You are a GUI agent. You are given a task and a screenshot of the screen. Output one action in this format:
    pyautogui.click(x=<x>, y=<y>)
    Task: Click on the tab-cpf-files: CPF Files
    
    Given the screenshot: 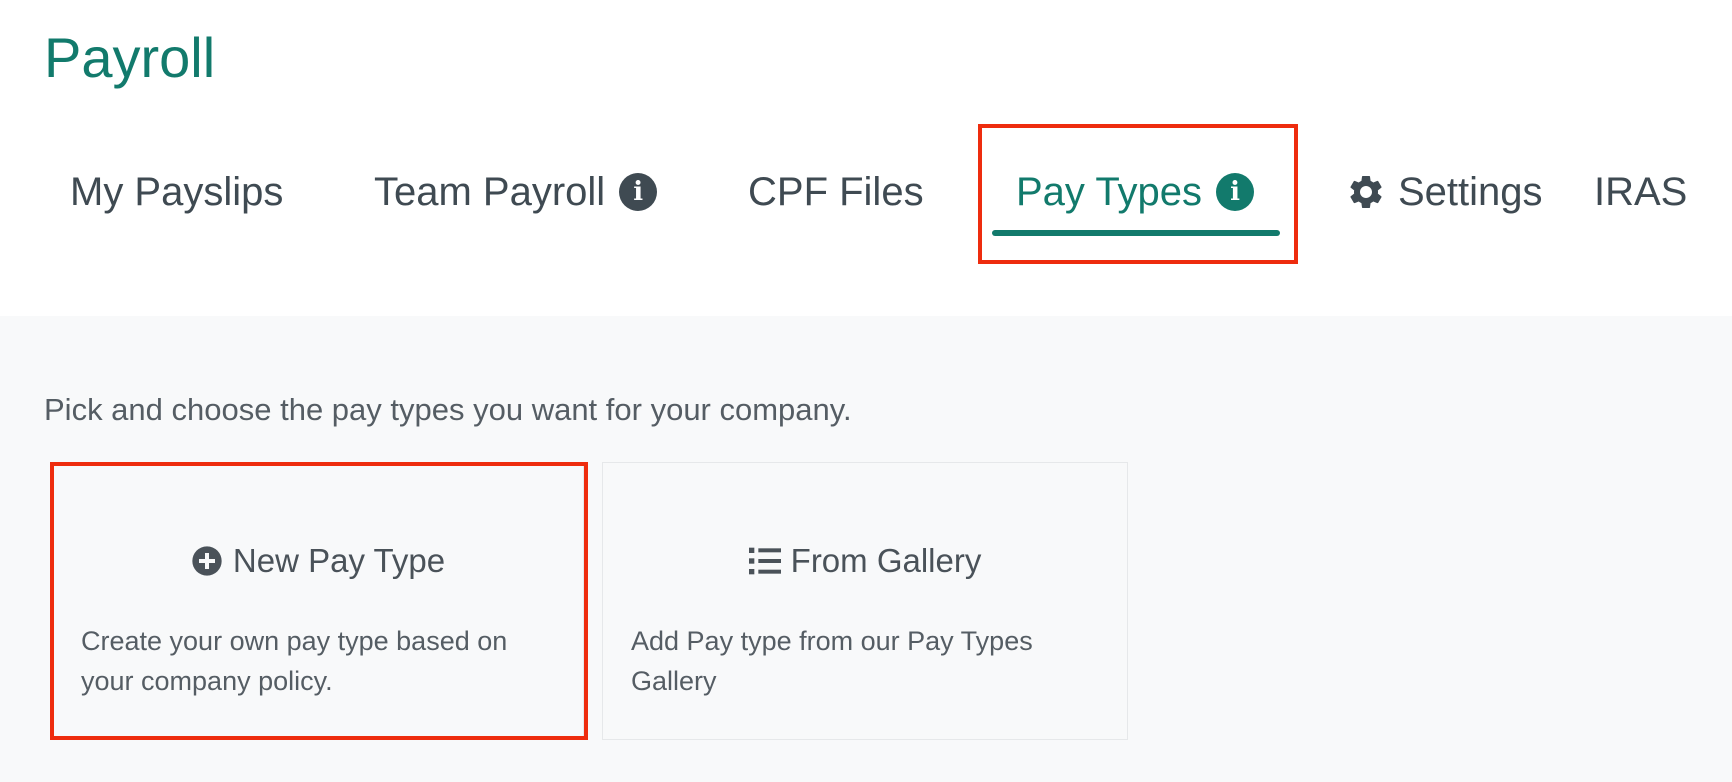 What is the action you would take?
    pyautogui.click(x=836, y=192)
    